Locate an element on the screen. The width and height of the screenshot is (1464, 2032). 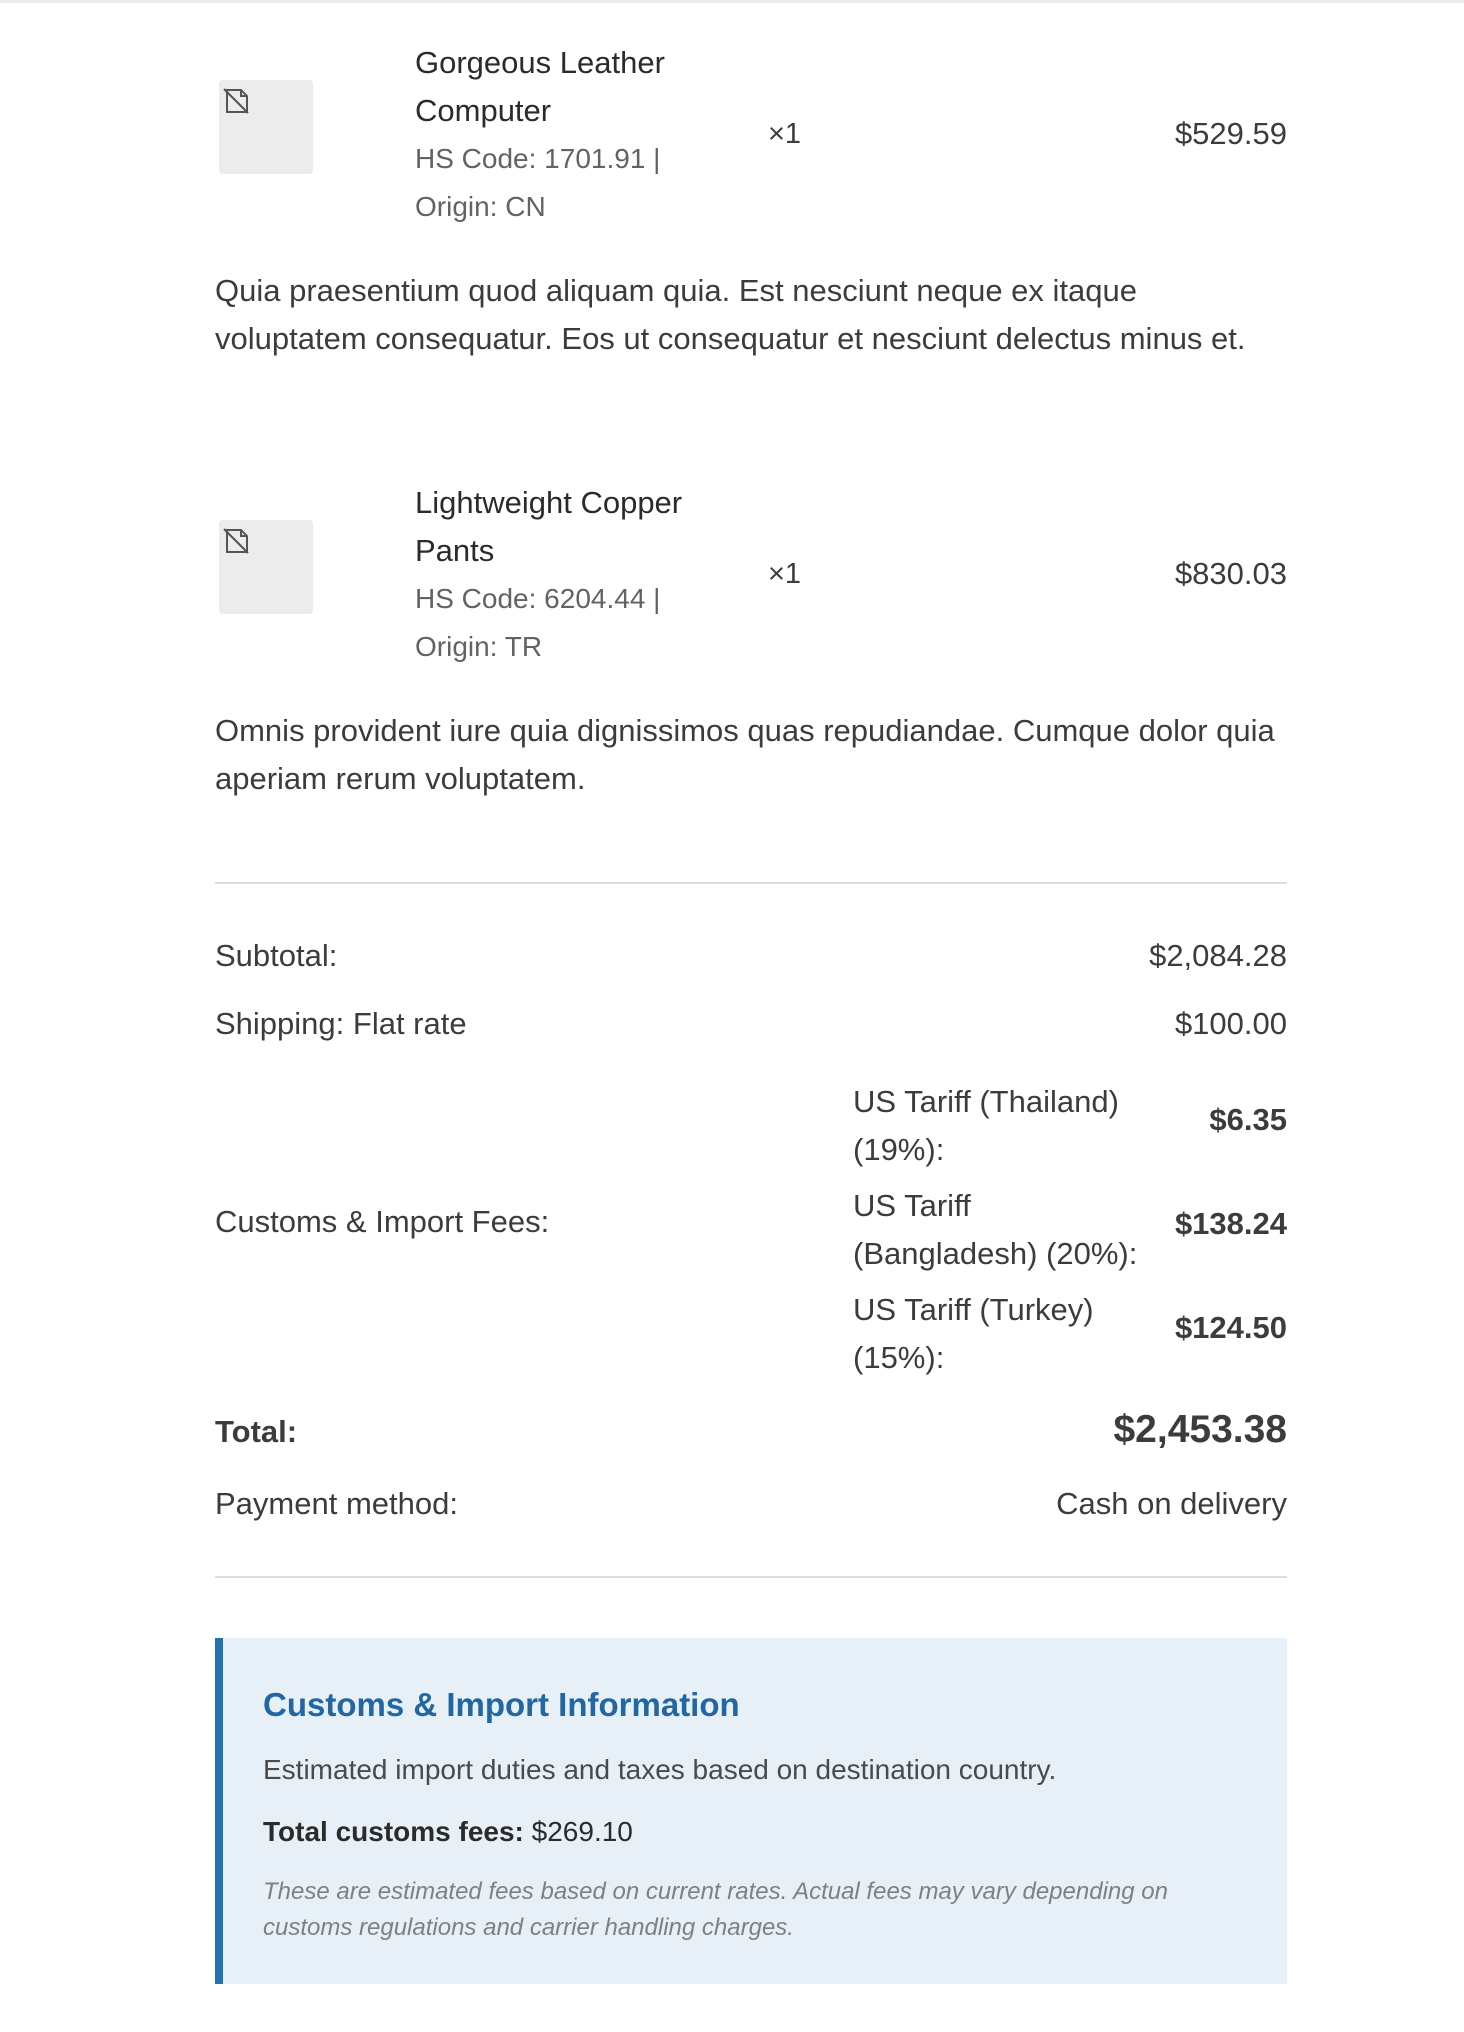
fee-name: US Tariff (Turkey) (15%): is located at coordinates (973, 1333).